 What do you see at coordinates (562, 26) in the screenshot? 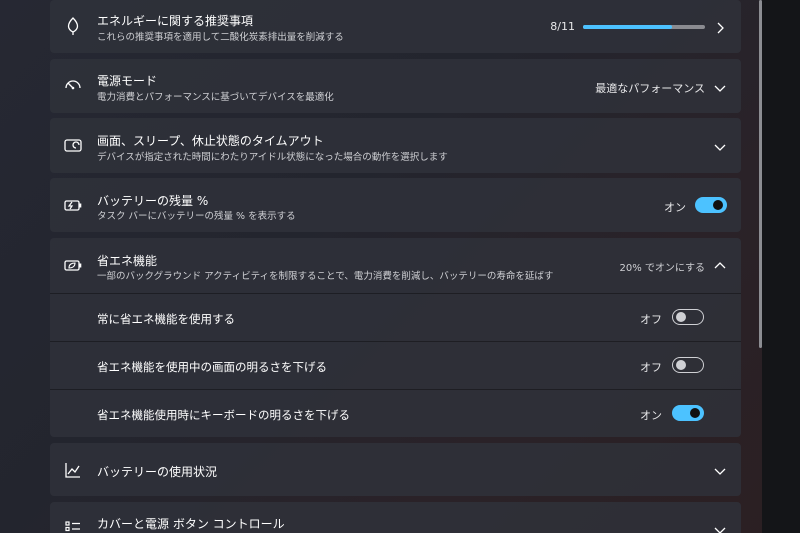
I see `recommendations-progress-text: 8/11` at bounding box center [562, 26].